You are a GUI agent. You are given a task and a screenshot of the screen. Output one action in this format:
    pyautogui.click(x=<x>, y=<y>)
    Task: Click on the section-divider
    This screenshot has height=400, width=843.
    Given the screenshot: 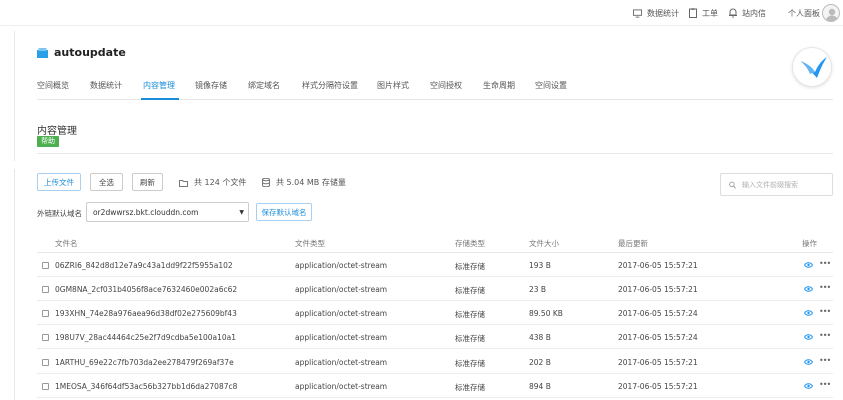 What is the action you would take?
    pyautogui.click(x=435, y=153)
    